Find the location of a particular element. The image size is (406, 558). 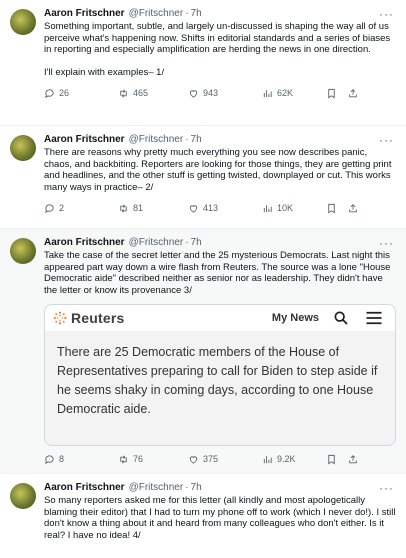

repost-button: 81 is located at coordinates (153, 208).